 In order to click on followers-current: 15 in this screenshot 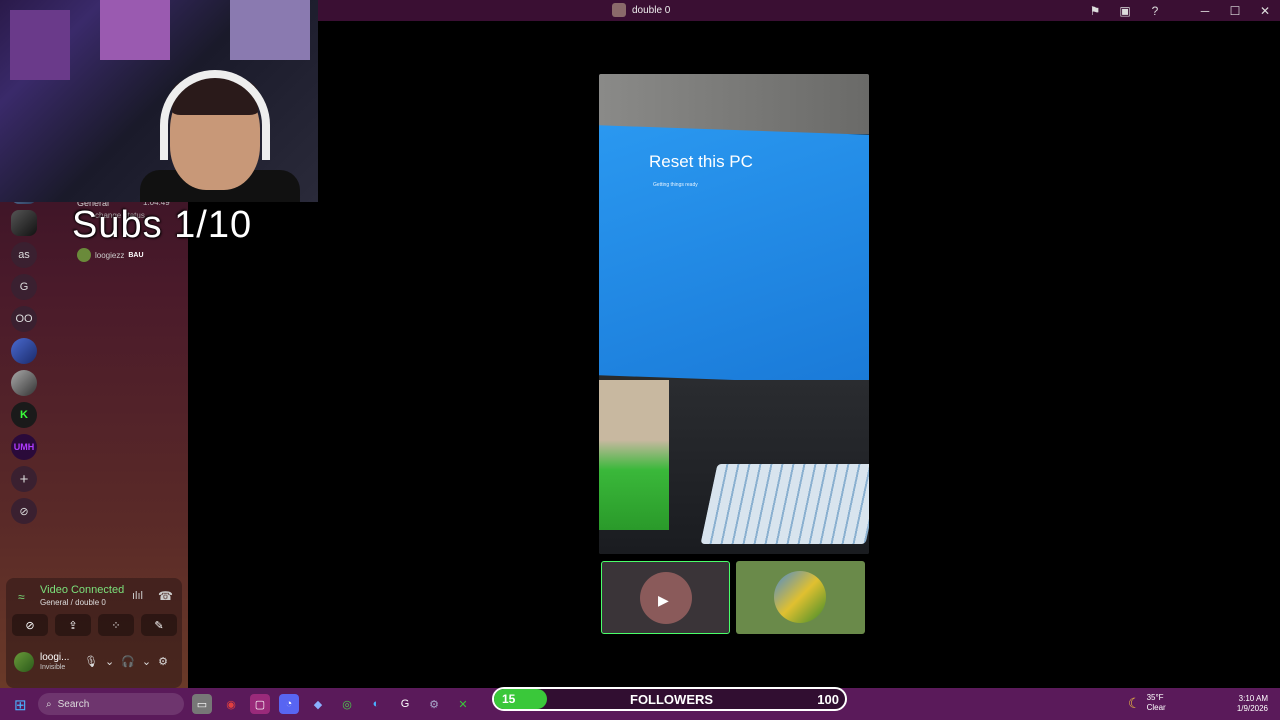, I will do `click(509, 699)`.